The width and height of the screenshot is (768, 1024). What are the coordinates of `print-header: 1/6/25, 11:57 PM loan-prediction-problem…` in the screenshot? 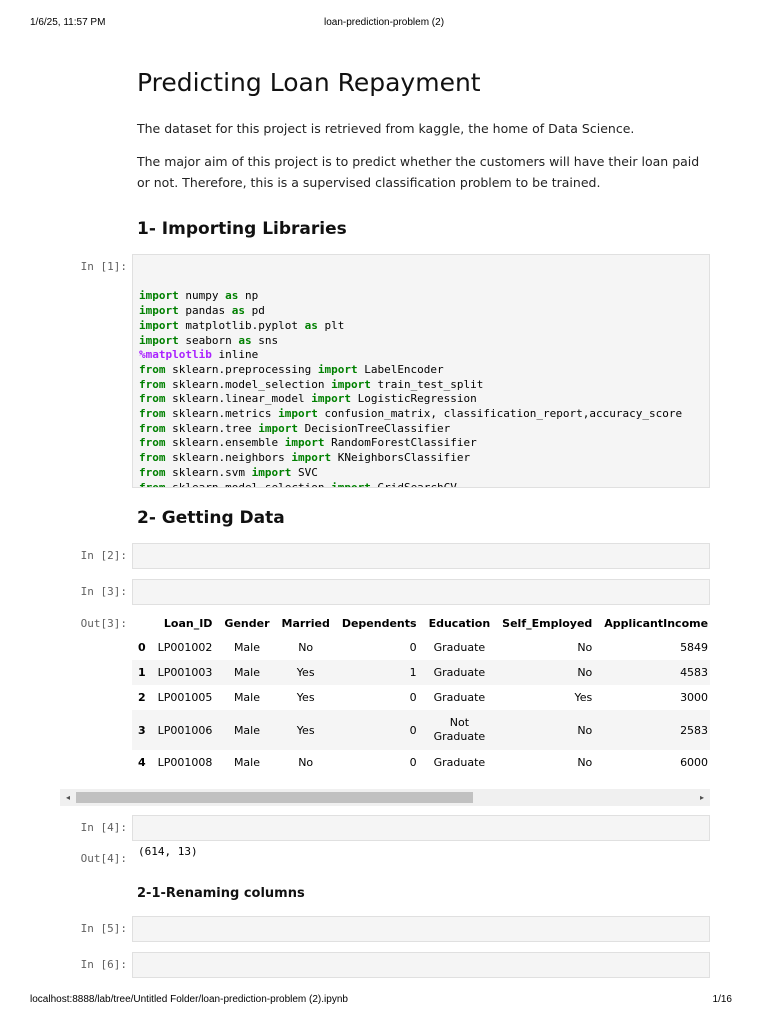 It's located at (384, 24).